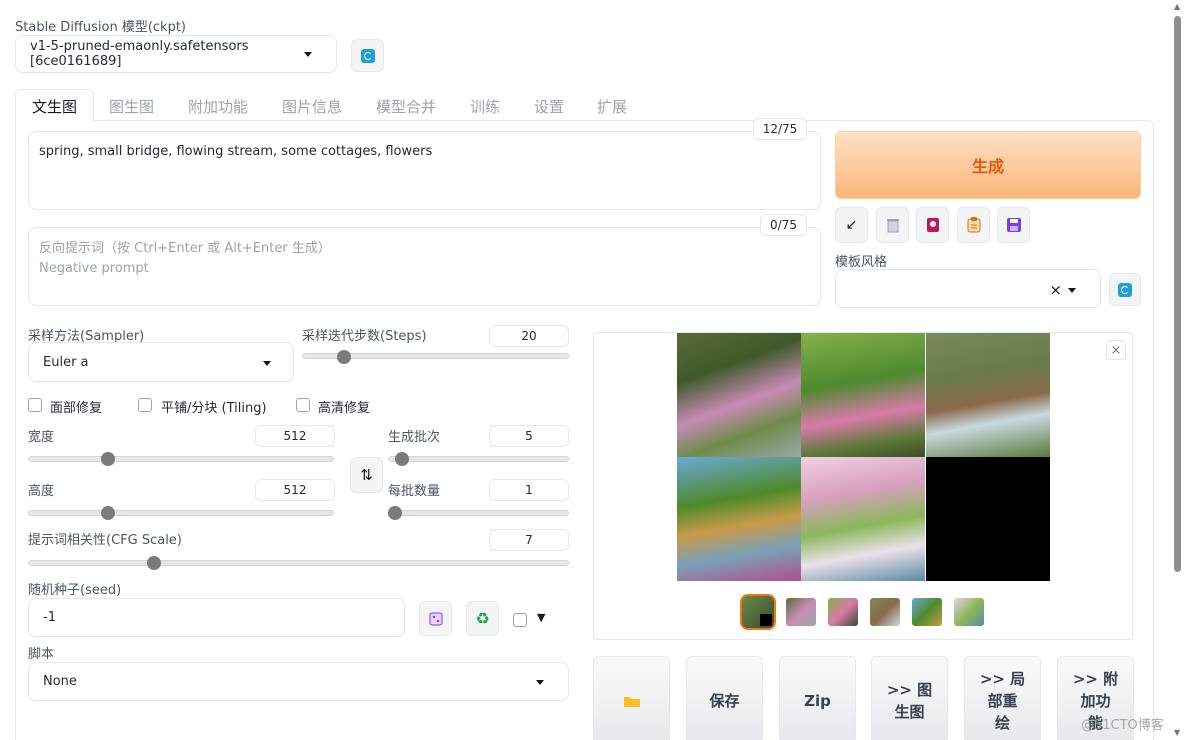 The image size is (1184, 740). What do you see at coordinates (298, 681) in the screenshot?
I see `script-select: None` at bounding box center [298, 681].